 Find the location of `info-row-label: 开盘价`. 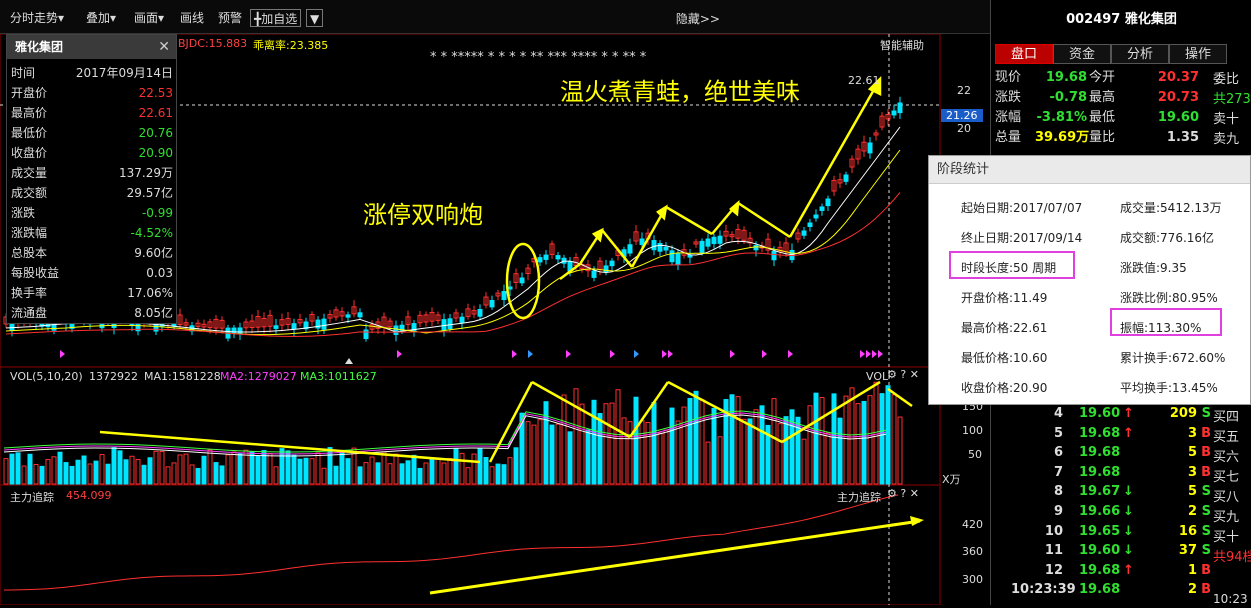

info-row-label: 开盘价 is located at coordinates (29, 93).